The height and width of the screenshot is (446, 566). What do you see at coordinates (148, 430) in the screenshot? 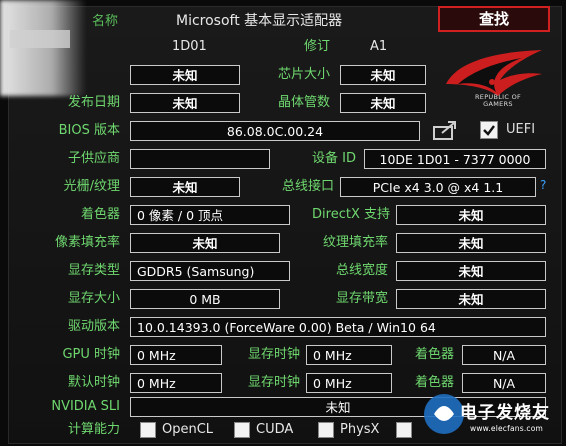
I see `opencl-checkbox` at bounding box center [148, 430].